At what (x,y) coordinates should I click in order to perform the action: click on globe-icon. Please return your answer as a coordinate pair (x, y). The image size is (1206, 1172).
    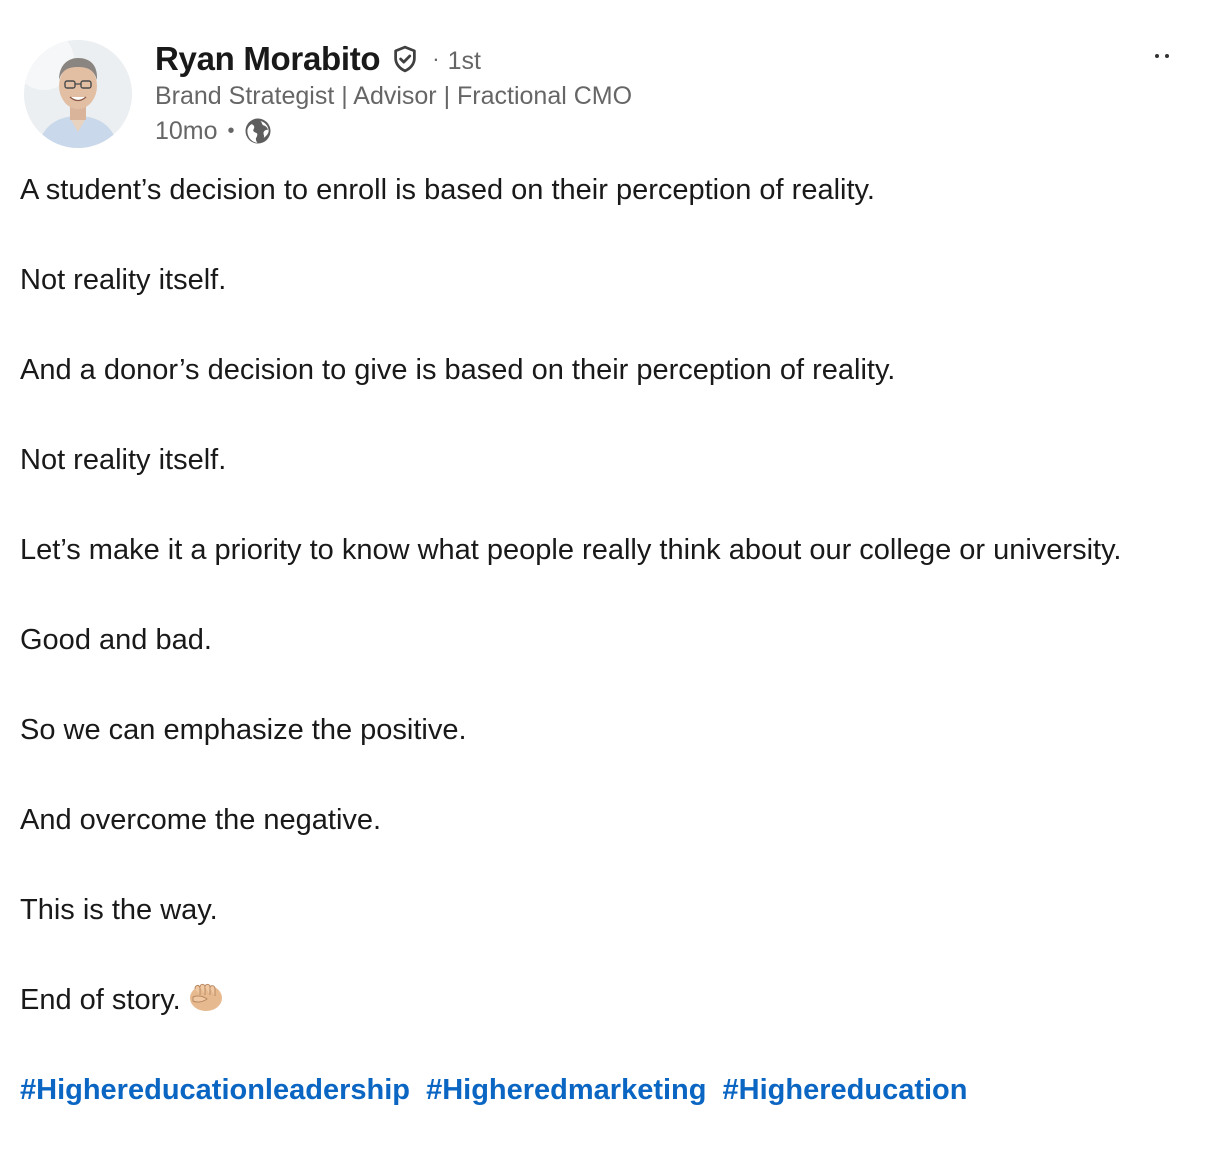
    Looking at the image, I should click on (258, 131).